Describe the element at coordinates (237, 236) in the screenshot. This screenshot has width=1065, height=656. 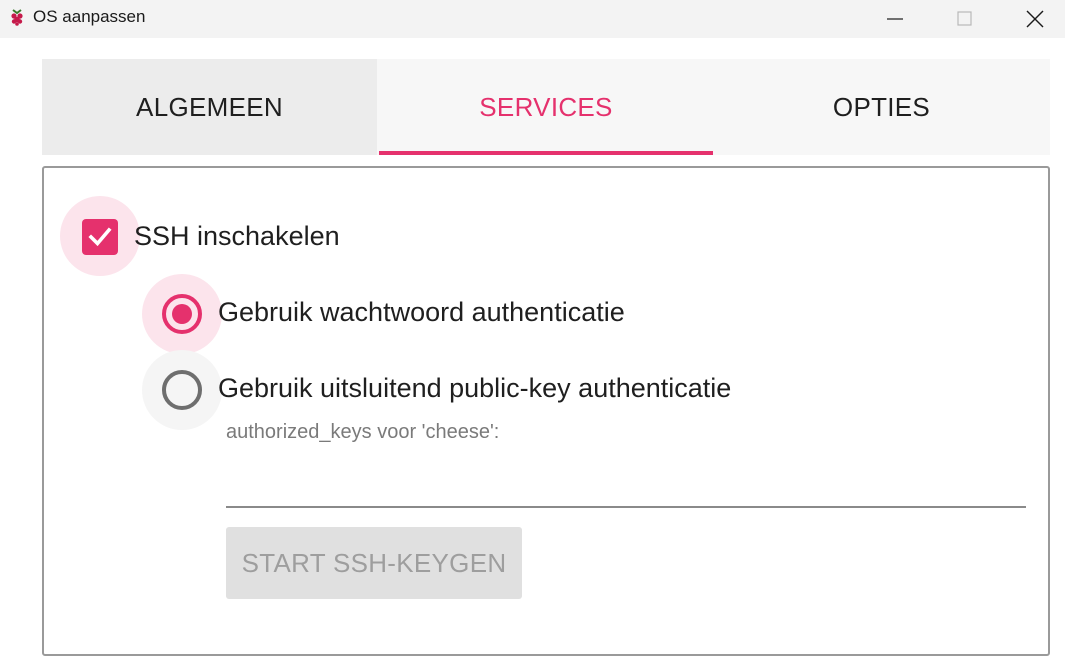
I see `ssh-enable-label: SSH inschakelen` at that location.